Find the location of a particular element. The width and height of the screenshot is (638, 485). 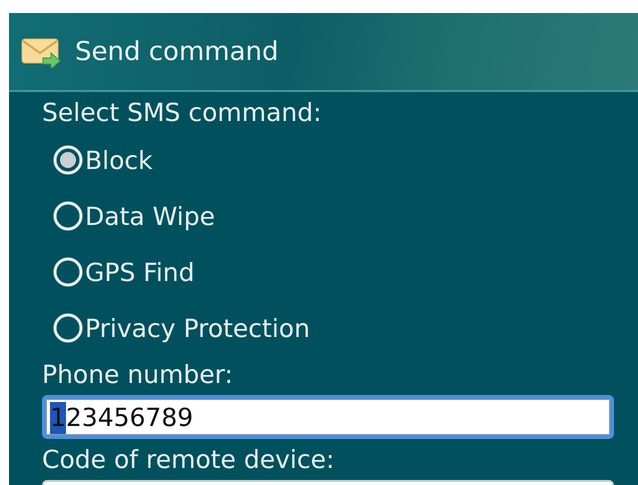

field-label: Code of remote device: is located at coordinates (189, 460).